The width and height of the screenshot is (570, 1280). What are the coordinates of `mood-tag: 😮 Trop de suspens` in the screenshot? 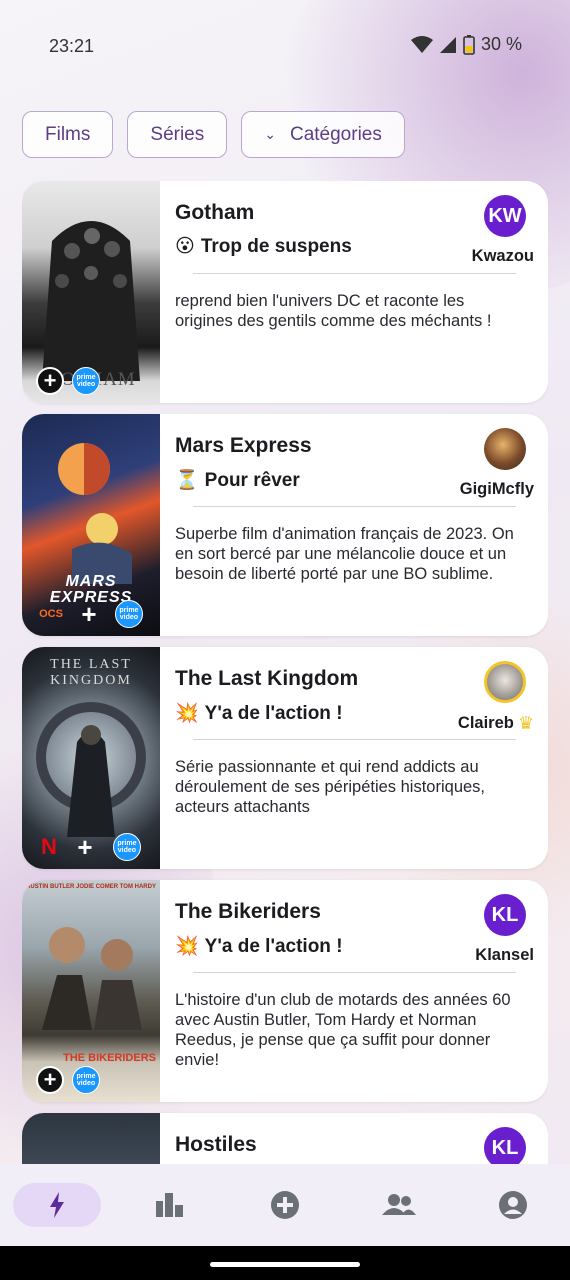 It's located at (263, 246).